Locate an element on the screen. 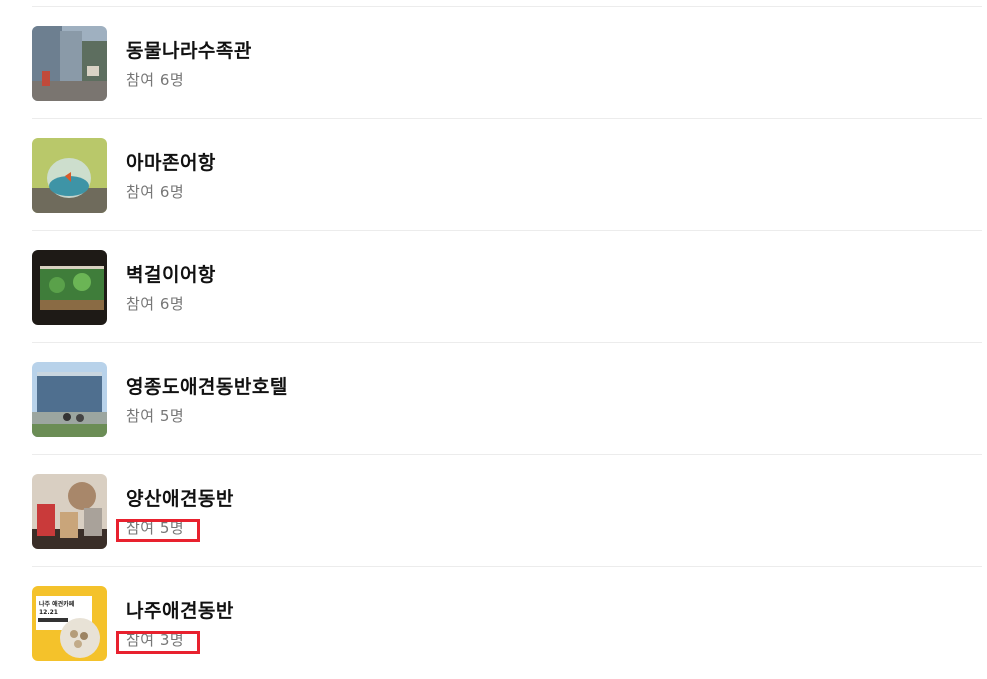 This screenshot has height=679, width=987. room-title: 동물나라수족관 is located at coordinates (189, 51).